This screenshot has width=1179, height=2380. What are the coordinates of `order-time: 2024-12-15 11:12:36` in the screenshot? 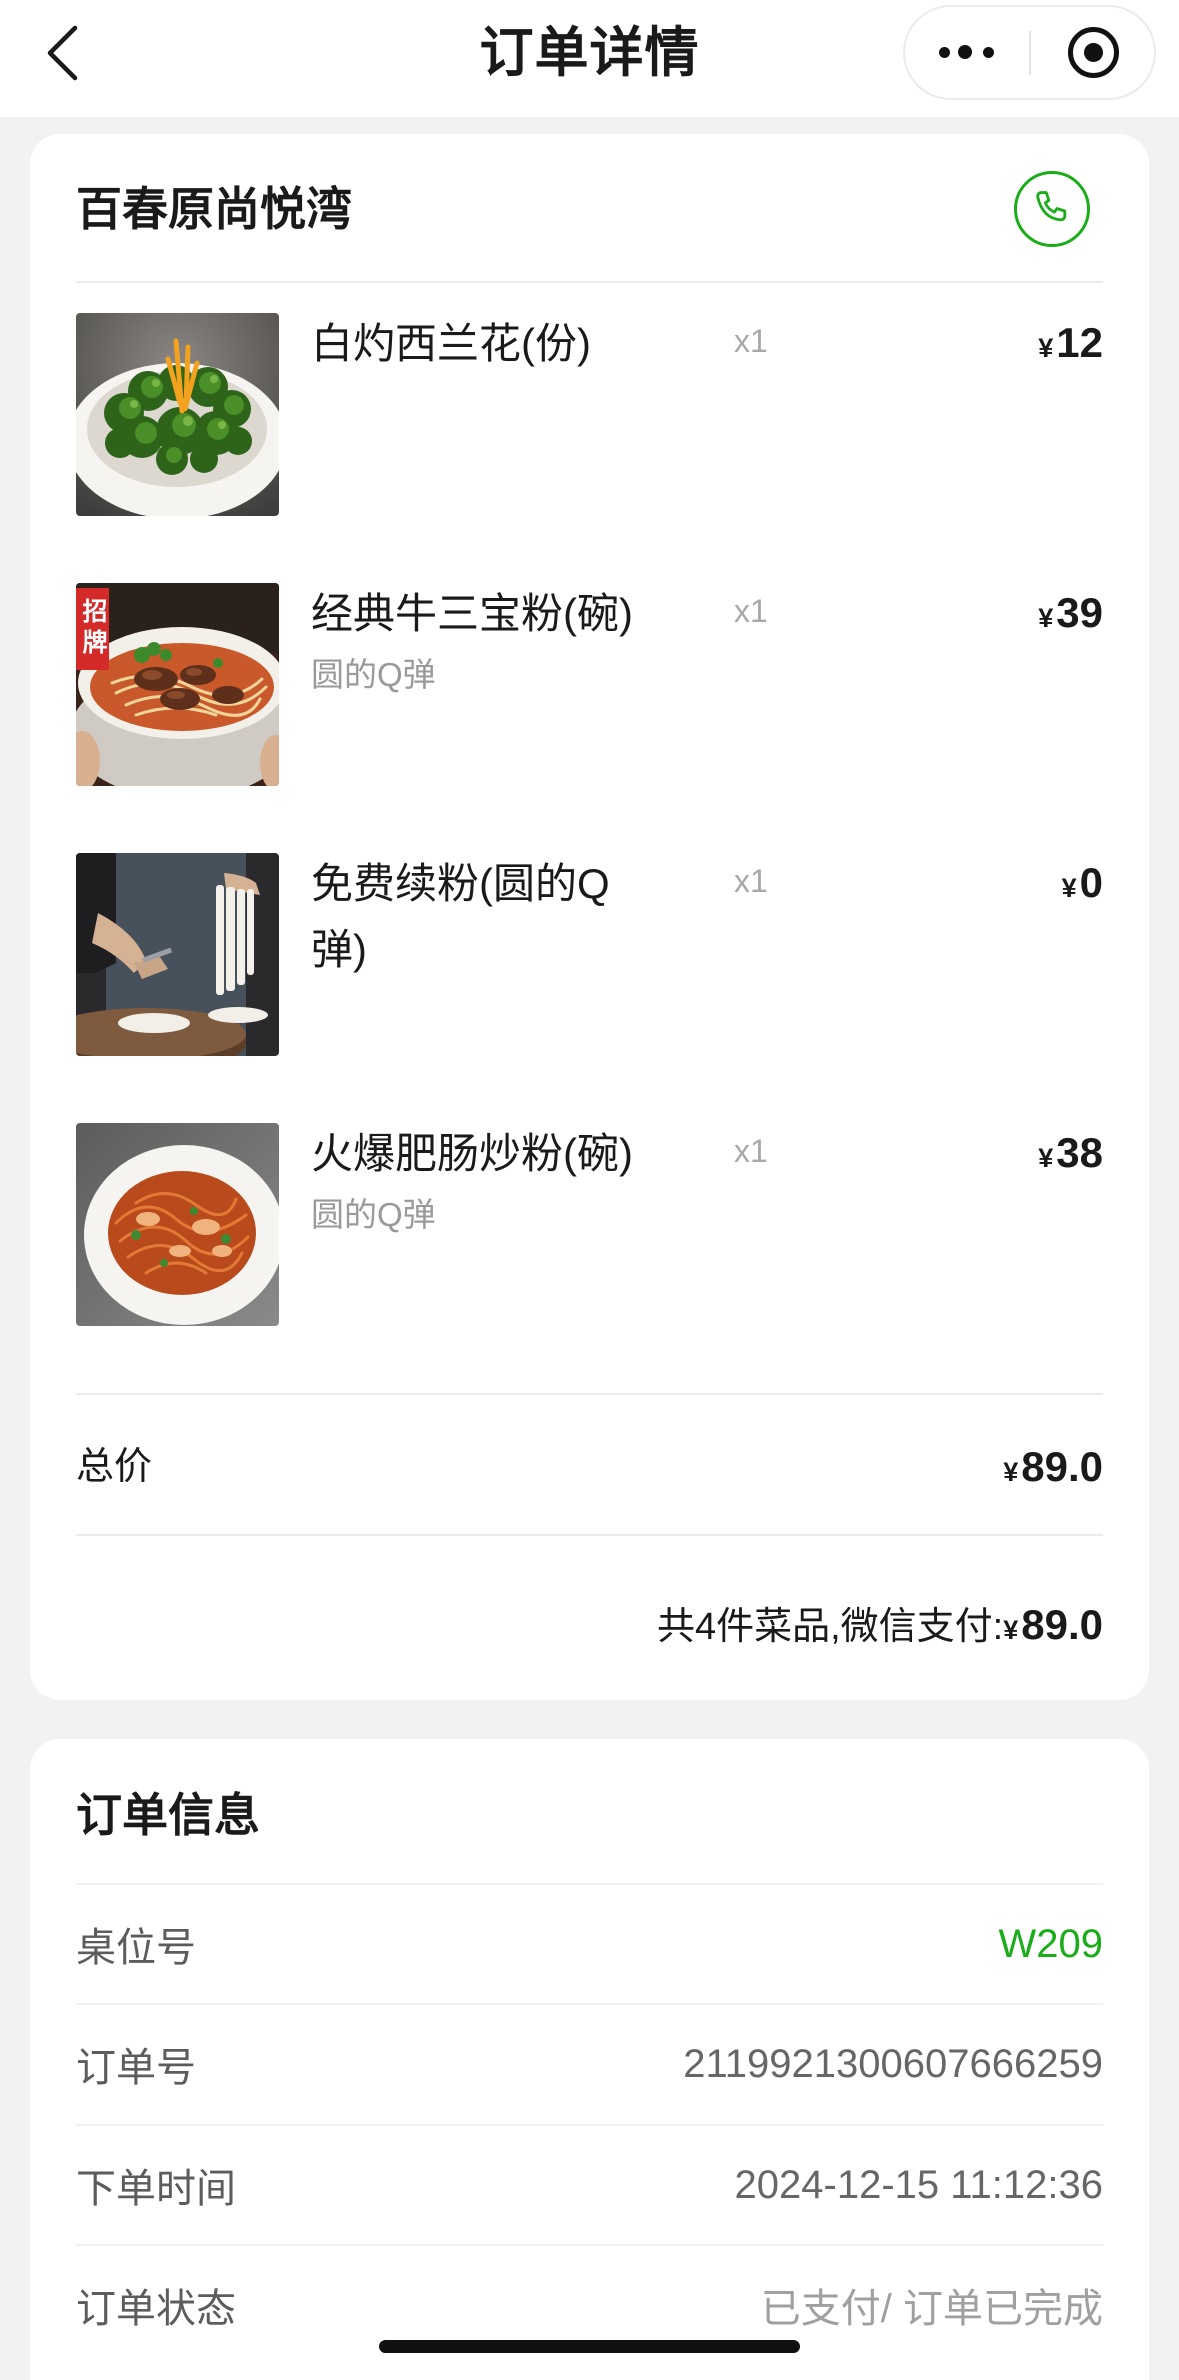 It's located at (918, 2184).